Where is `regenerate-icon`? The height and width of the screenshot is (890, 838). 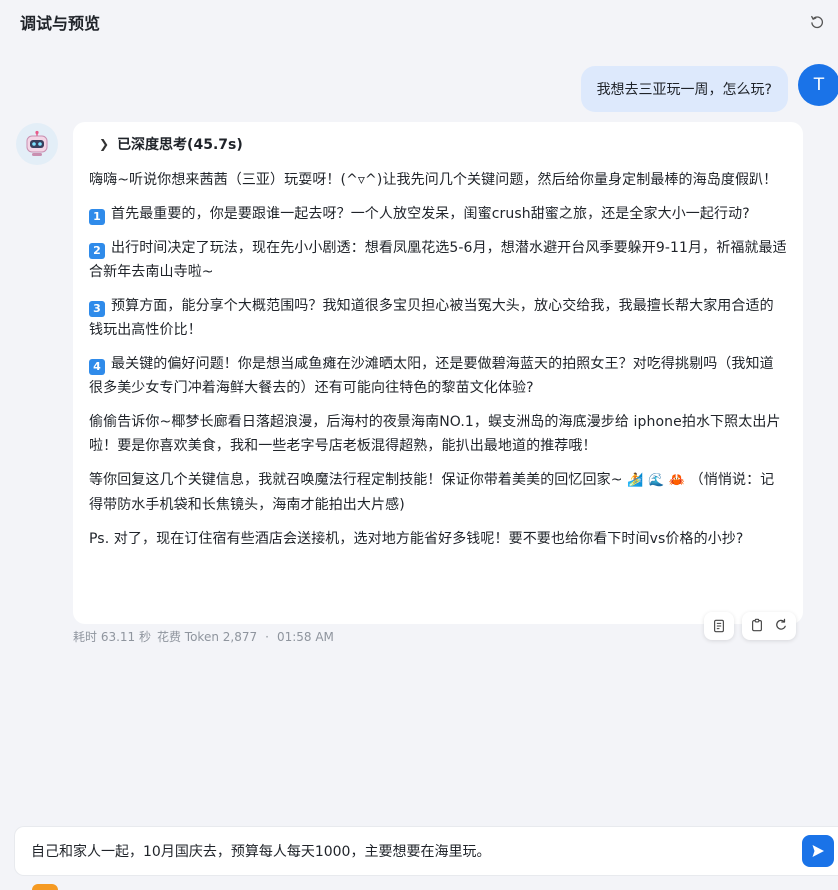
regenerate-icon is located at coordinates (781, 624).